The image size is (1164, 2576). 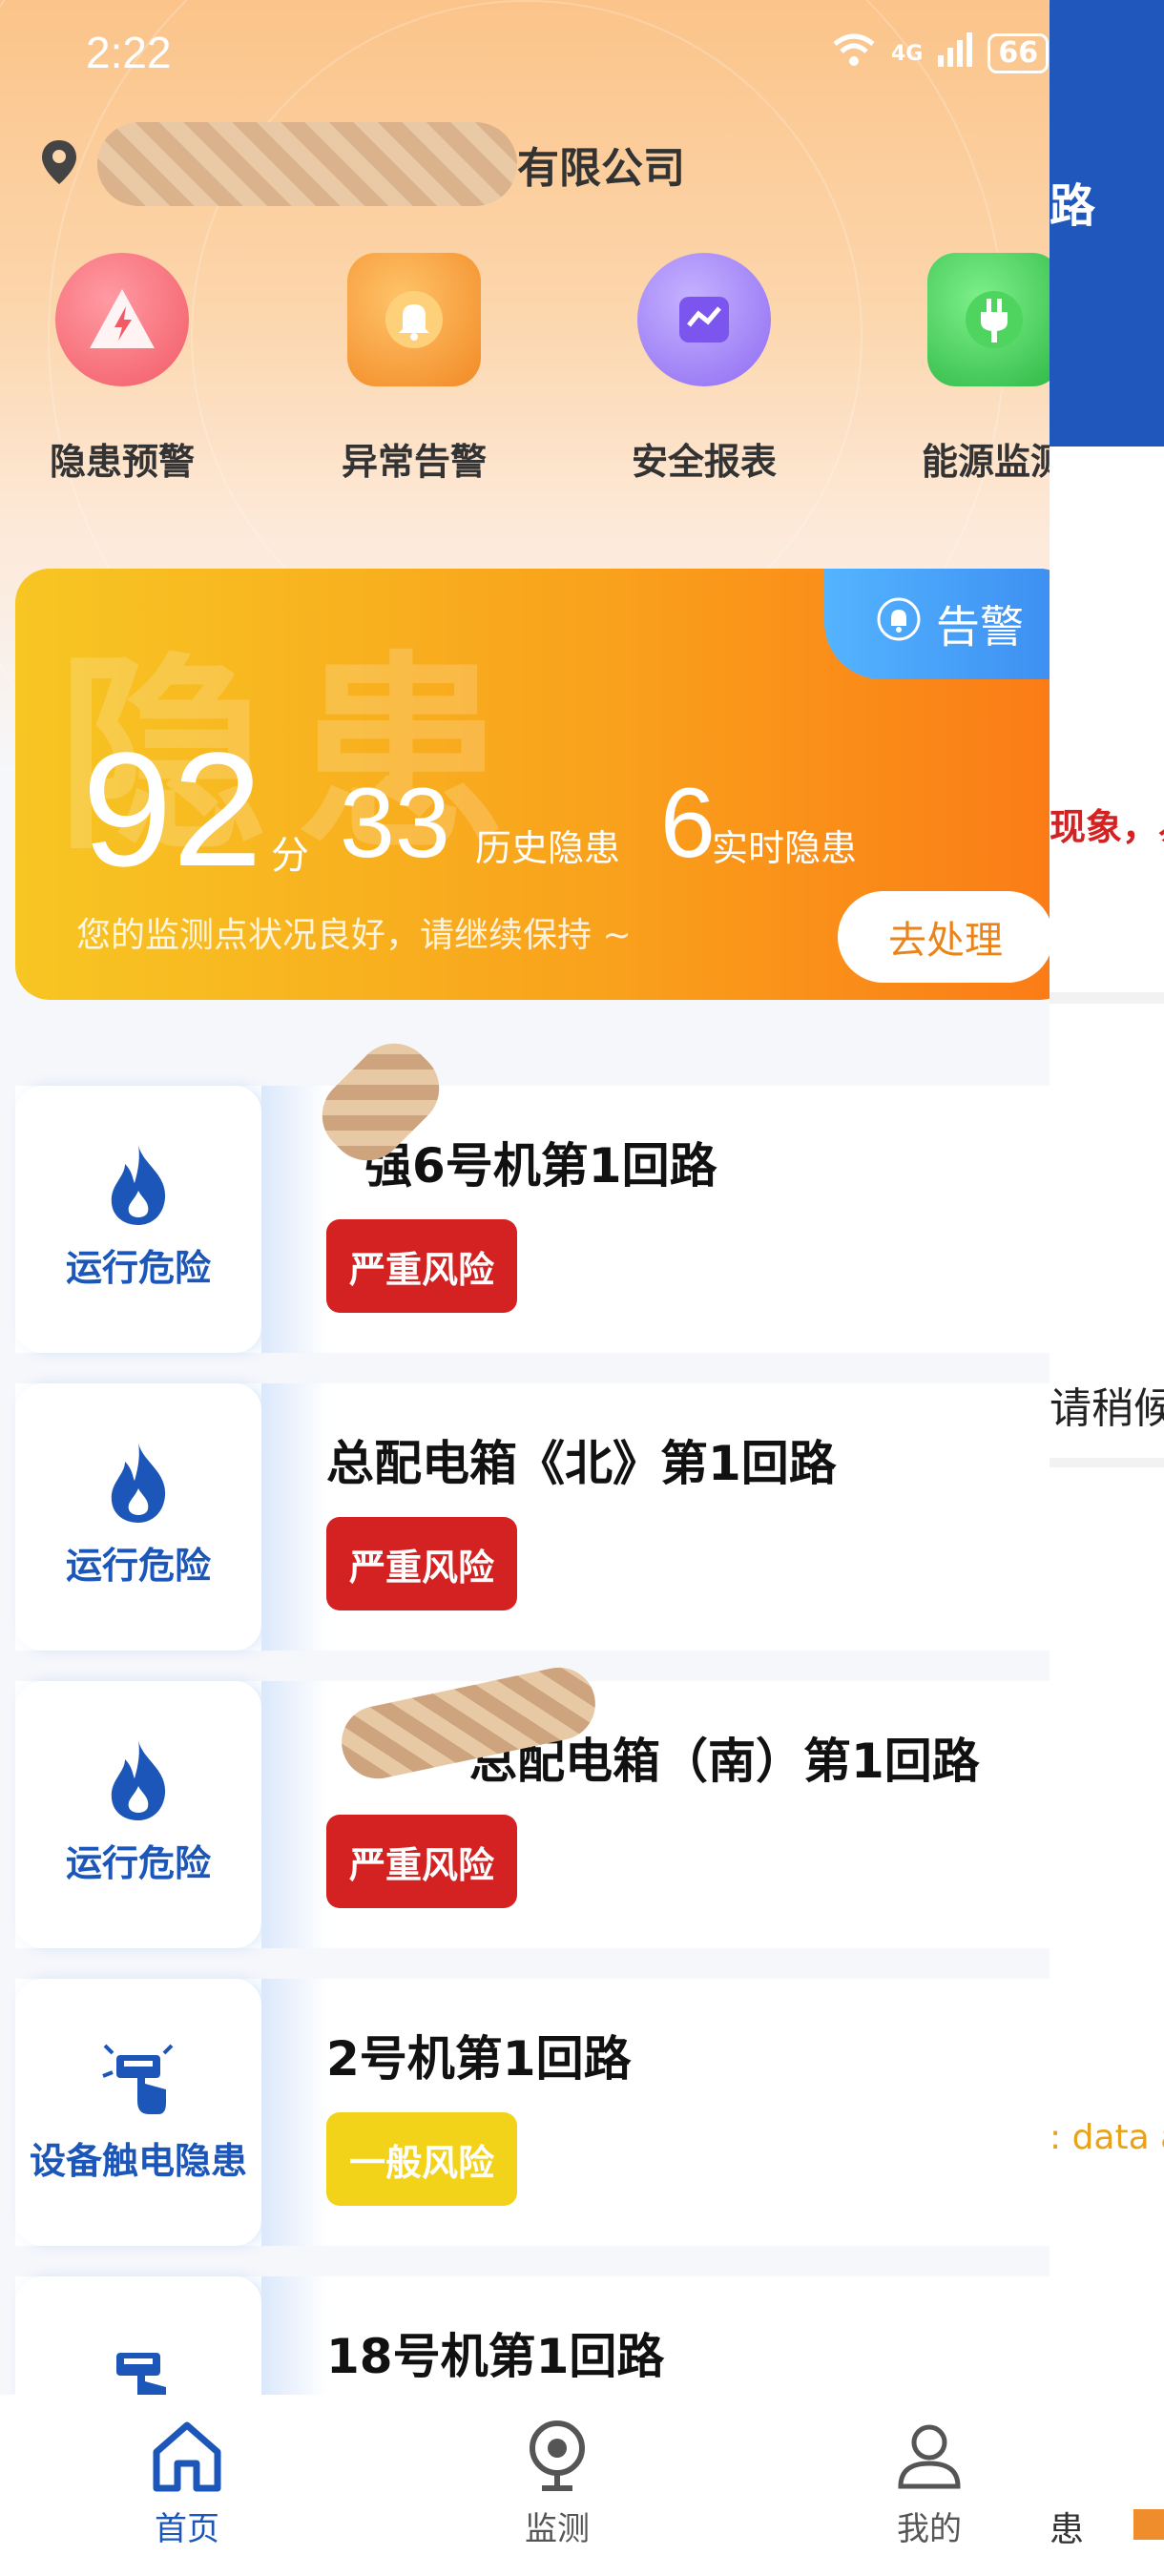 What do you see at coordinates (532, 1517) in the screenshot?
I see `hazard-list-item: 运行危险 总配电箱《北》第1回路 严重风险` at bounding box center [532, 1517].